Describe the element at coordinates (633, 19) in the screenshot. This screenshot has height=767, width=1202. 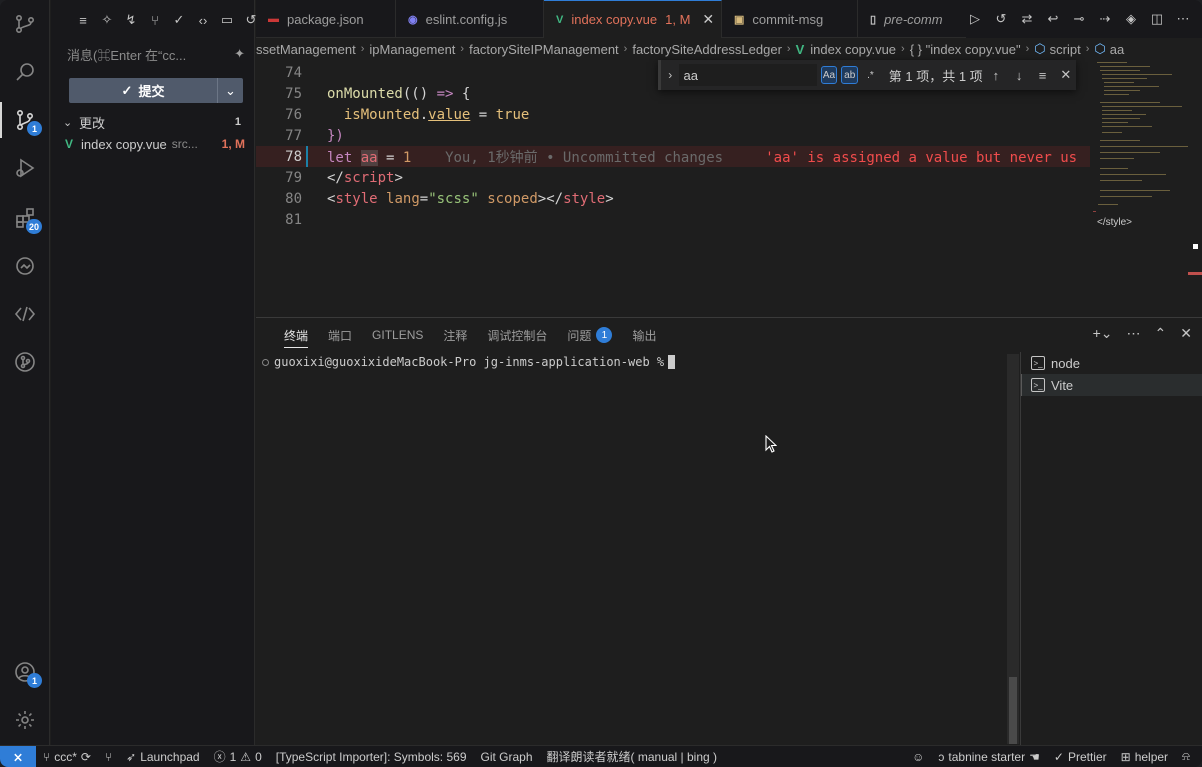
I see `tab-index-copy-vue: V index copy.vue 1, M ✕` at that location.